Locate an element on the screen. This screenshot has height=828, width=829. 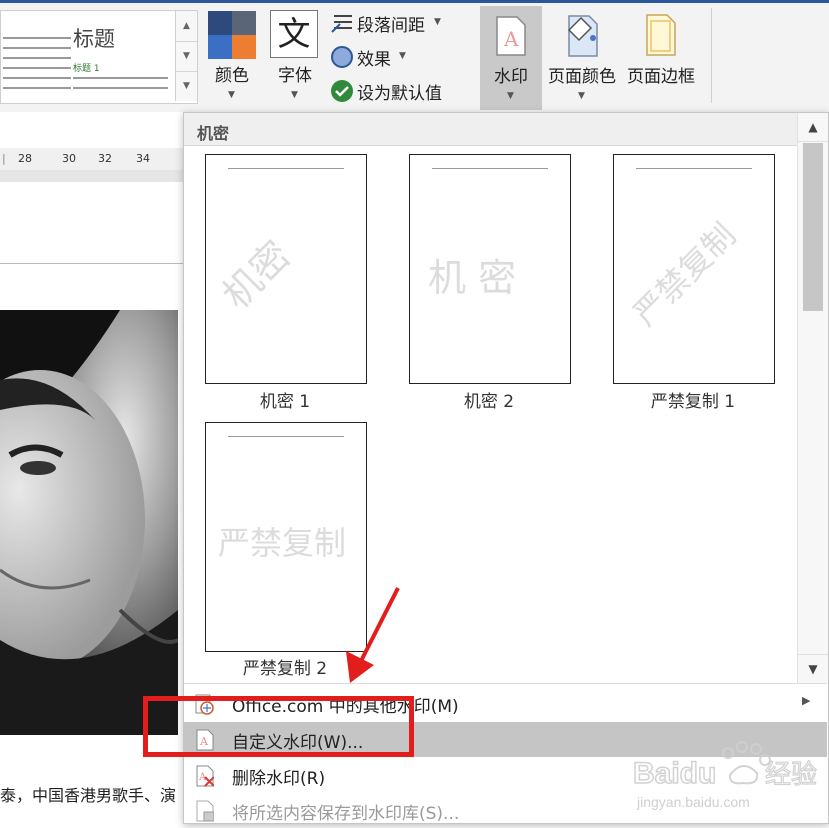
page-borders-button: 页面边框 is located at coordinates (661, 56).